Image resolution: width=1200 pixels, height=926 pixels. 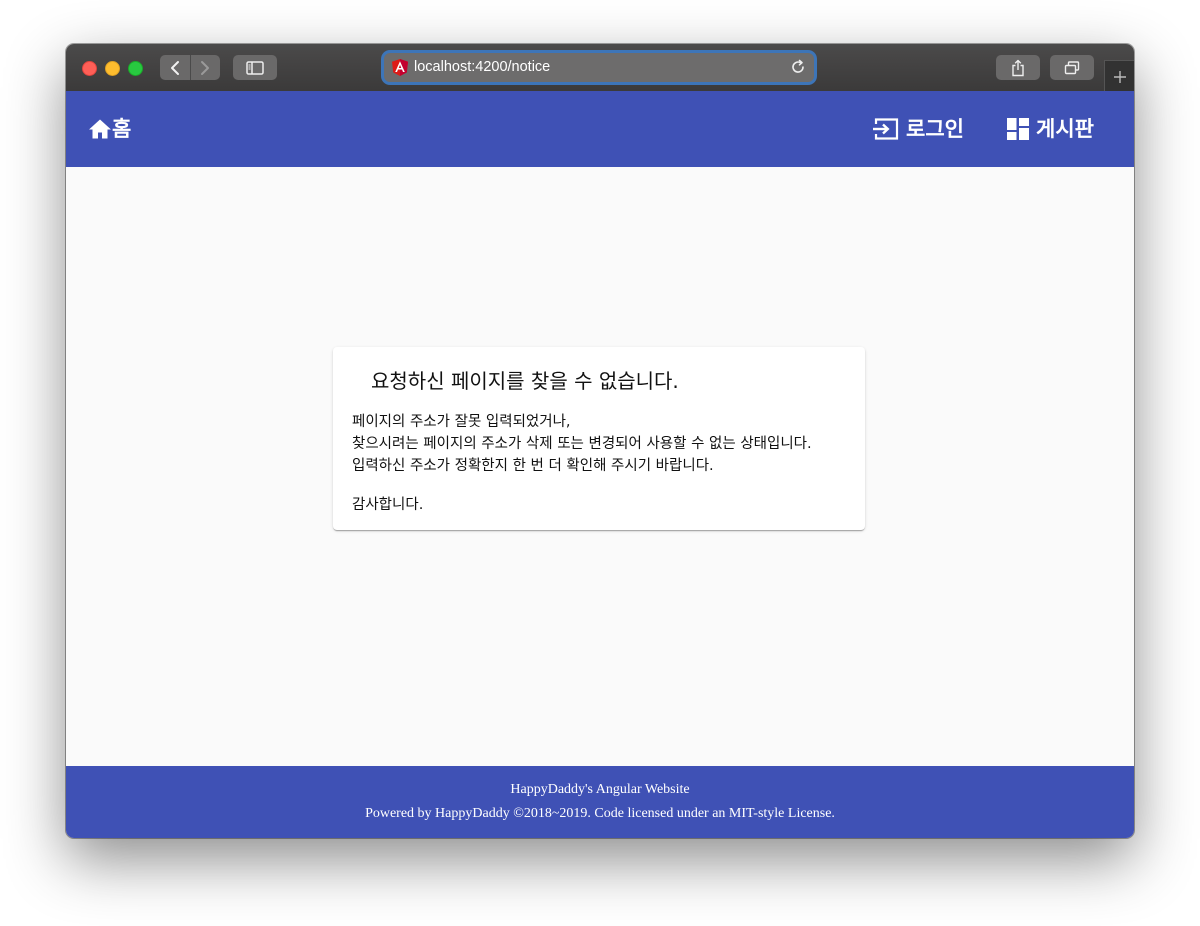 I want to click on sidebar-toggle-button, so click(x=255, y=67).